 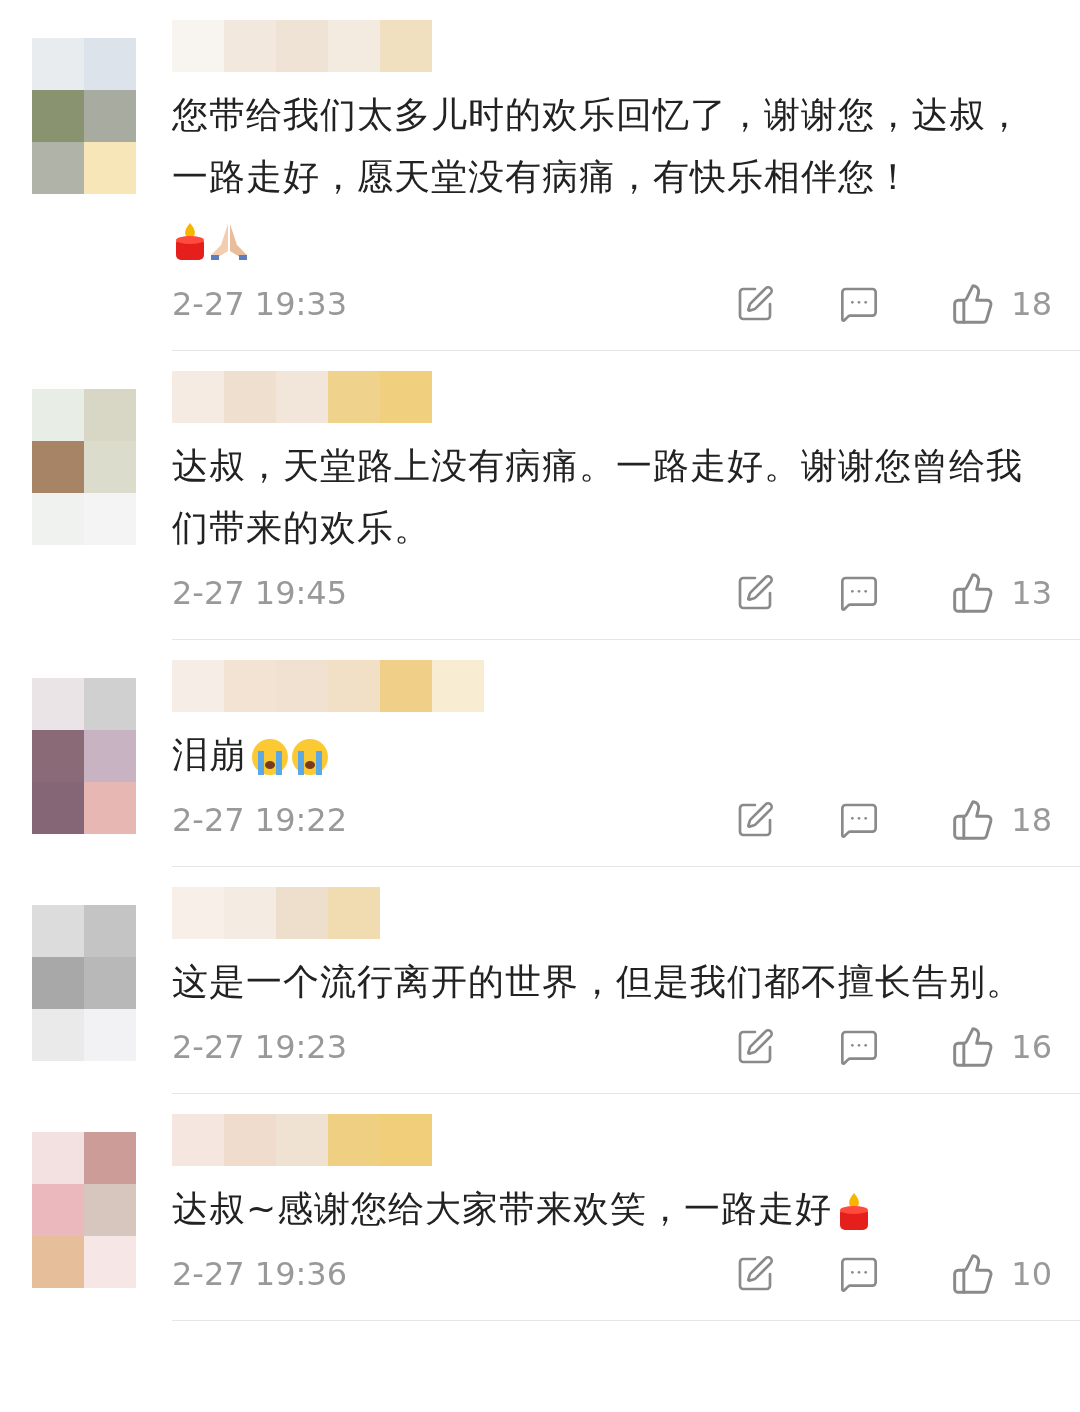 What do you see at coordinates (209, 755) in the screenshot?
I see `comment-text: 泪崩` at bounding box center [209, 755].